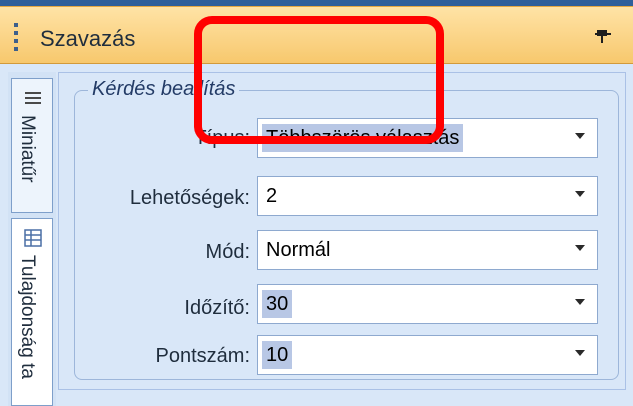  I want to click on grip-icon, so click(17, 38).